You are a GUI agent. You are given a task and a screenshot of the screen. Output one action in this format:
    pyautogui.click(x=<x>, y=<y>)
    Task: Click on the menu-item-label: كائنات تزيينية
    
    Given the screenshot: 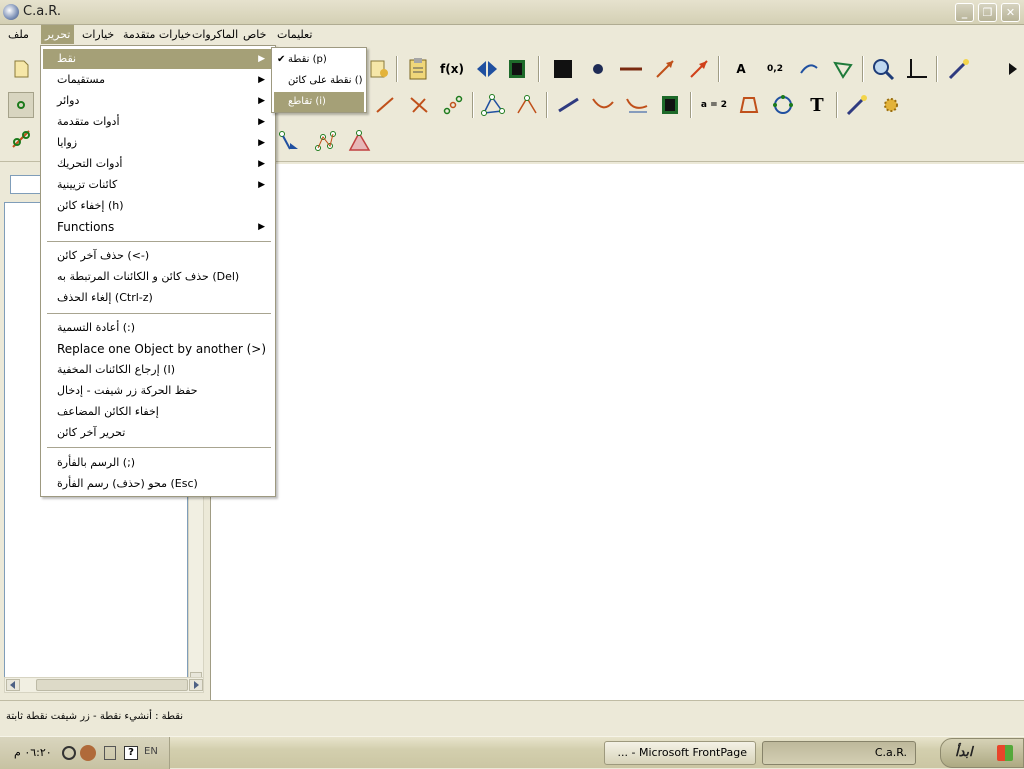 What is the action you would take?
    pyautogui.click(x=87, y=184)
    